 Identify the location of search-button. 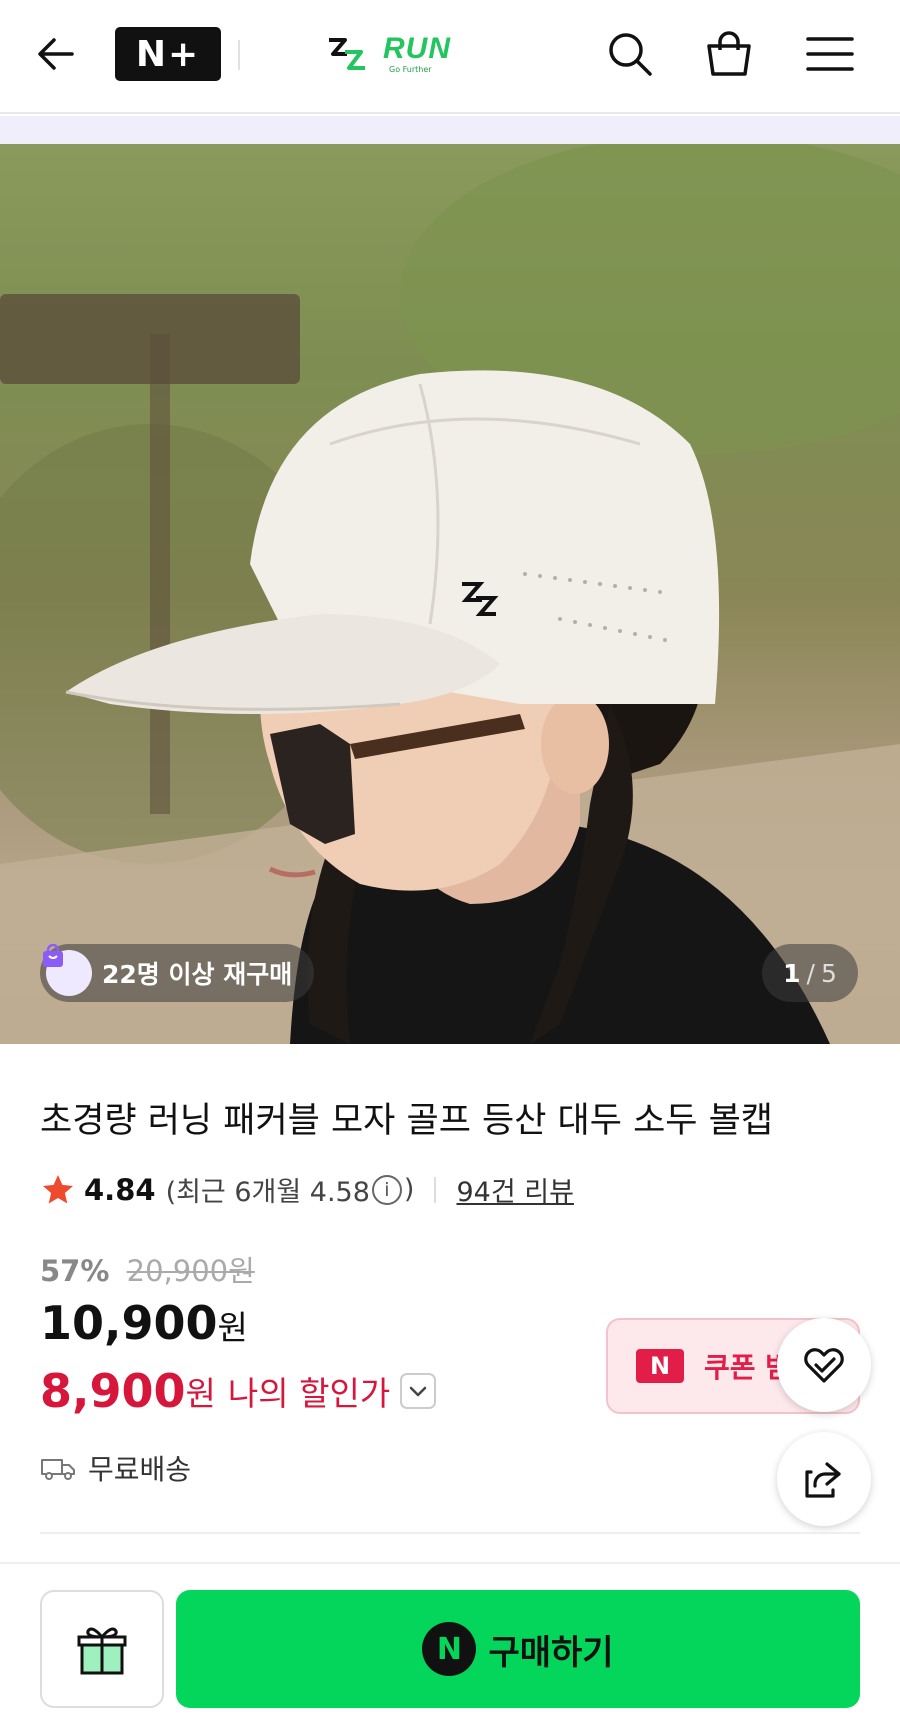
(630, 54).